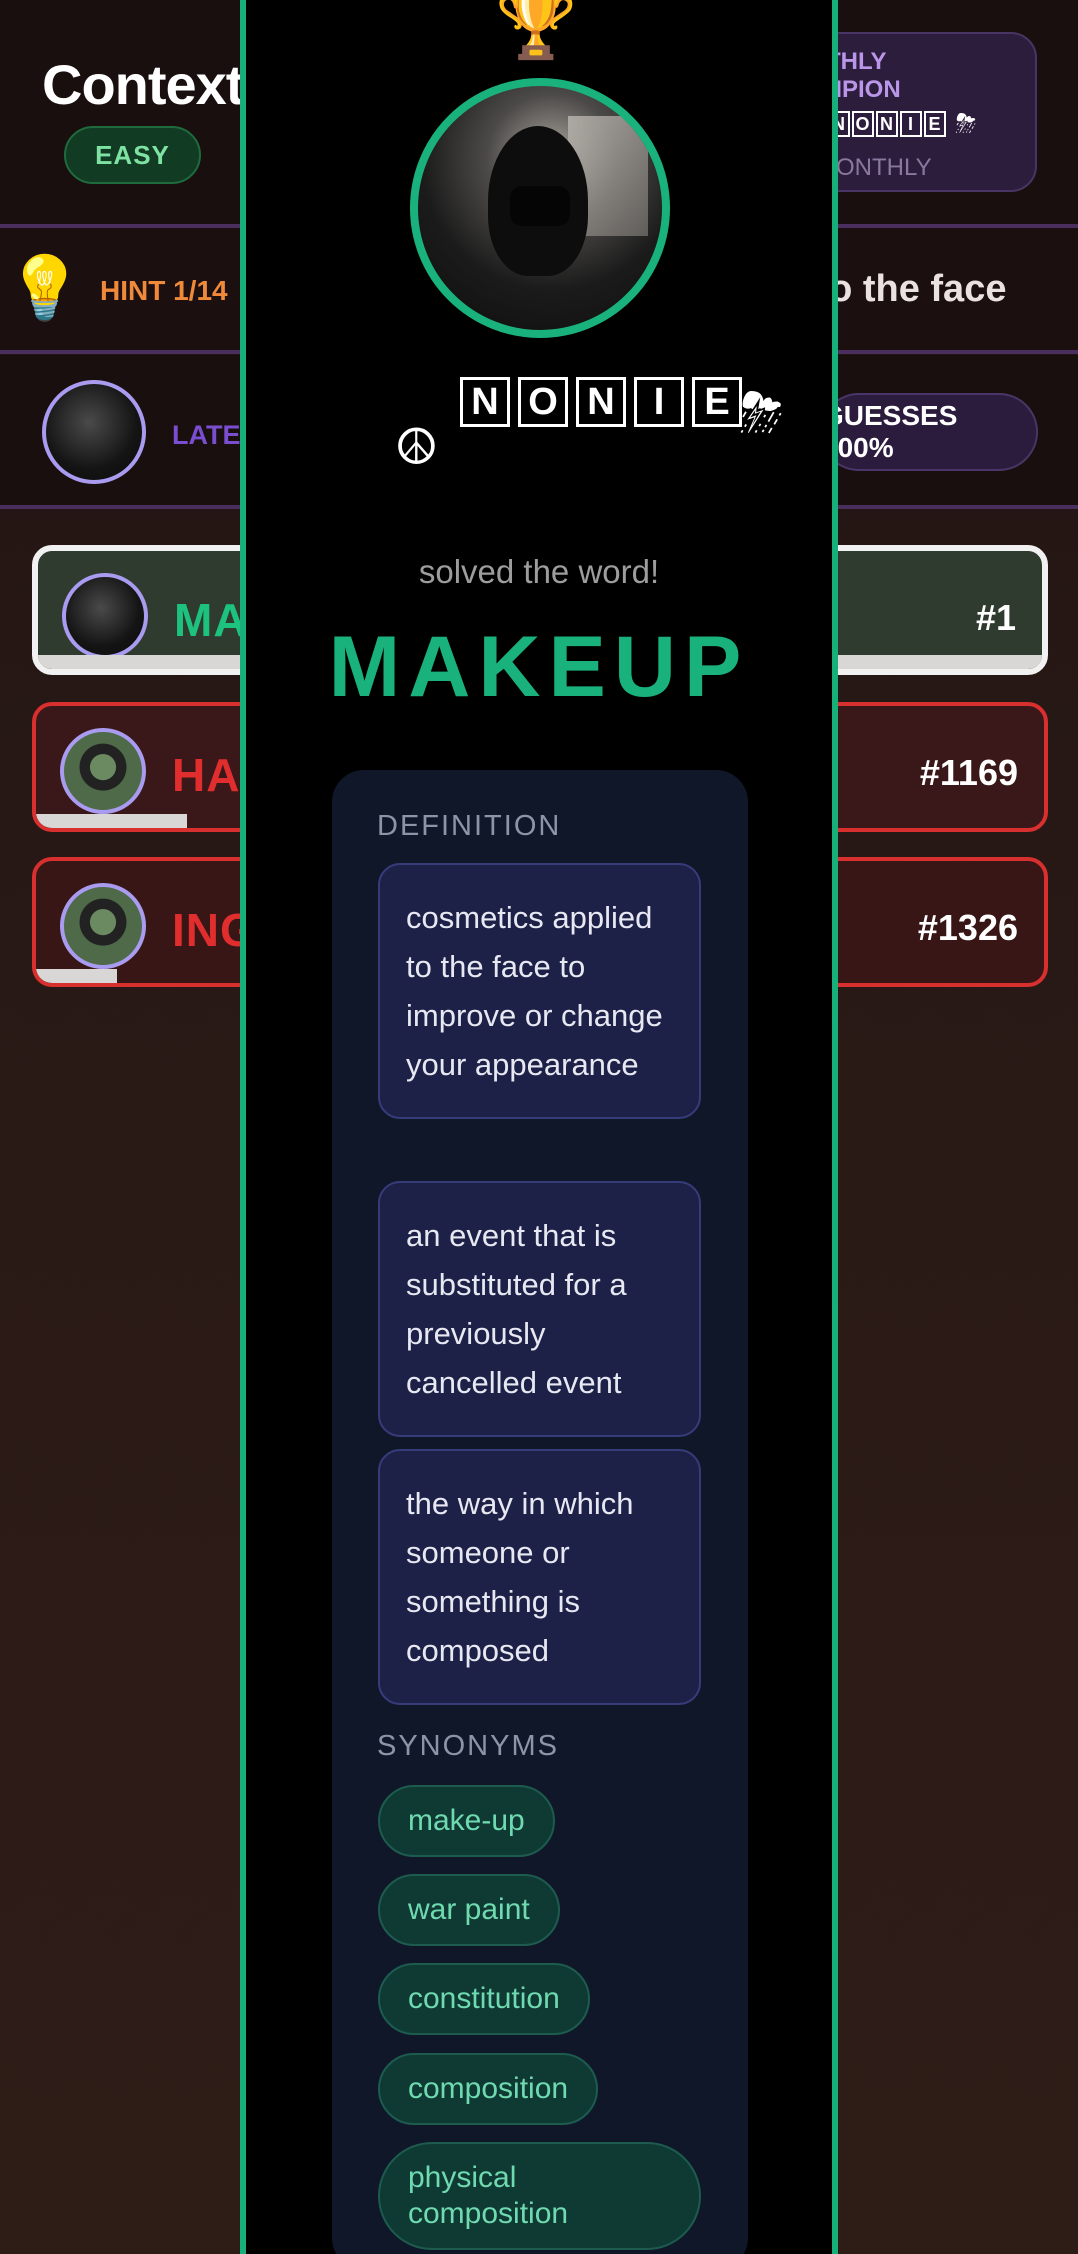 The image size is (1078, 2254). Describe the element at coordinates (132, 155) in the screenshot. I see `difficulty-badge: EASY` at that location.